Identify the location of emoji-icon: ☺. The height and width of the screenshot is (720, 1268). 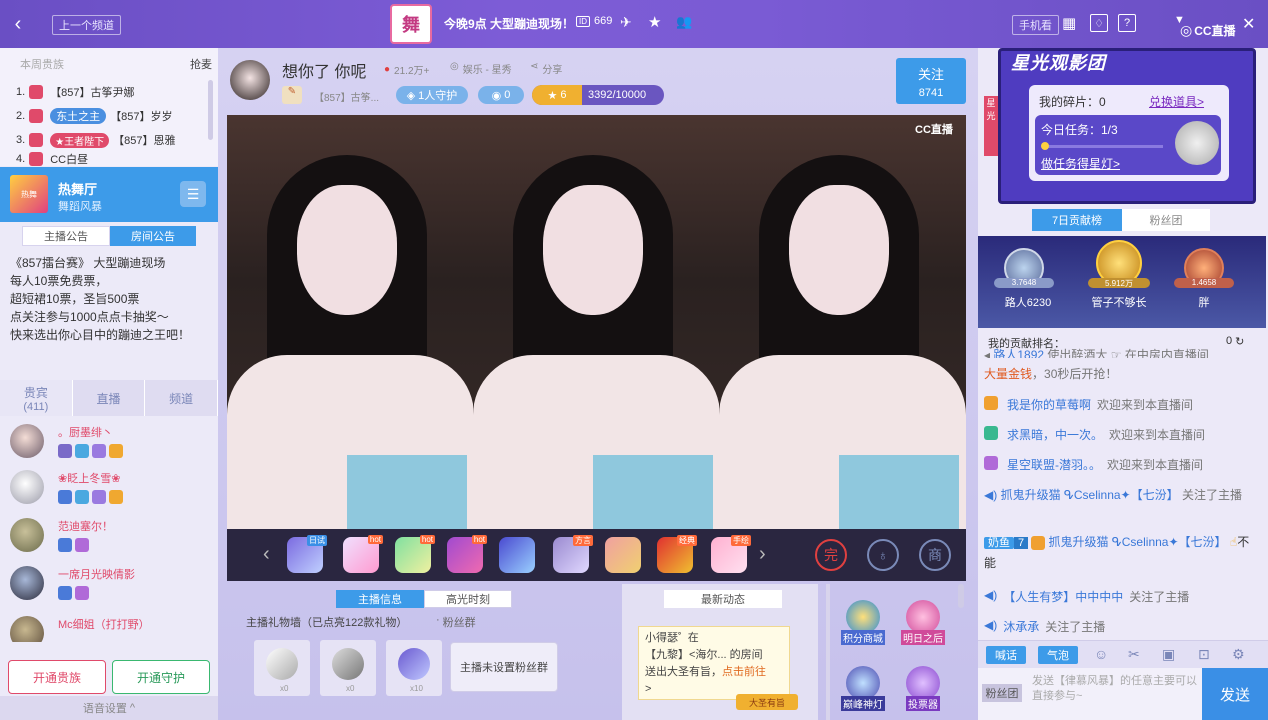
(1101, 654).